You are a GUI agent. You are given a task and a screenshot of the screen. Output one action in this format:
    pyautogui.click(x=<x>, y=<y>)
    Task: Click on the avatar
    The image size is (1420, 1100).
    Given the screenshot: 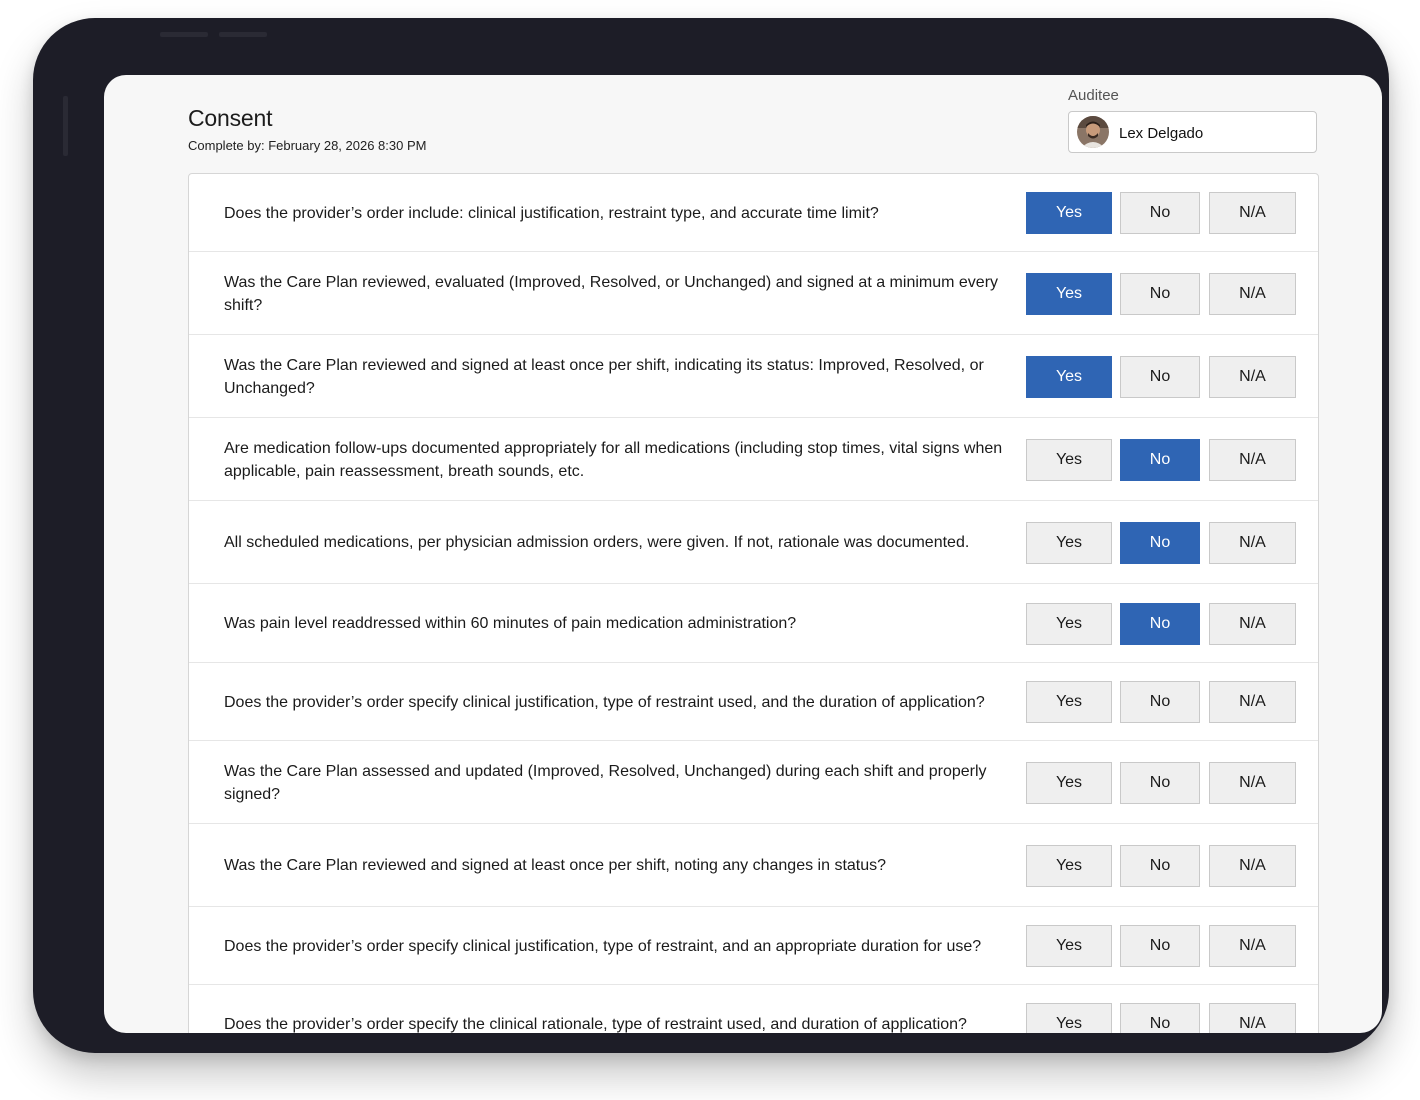 What is the action you would take?
    pyautogui.click(x=1093, y=132)
    